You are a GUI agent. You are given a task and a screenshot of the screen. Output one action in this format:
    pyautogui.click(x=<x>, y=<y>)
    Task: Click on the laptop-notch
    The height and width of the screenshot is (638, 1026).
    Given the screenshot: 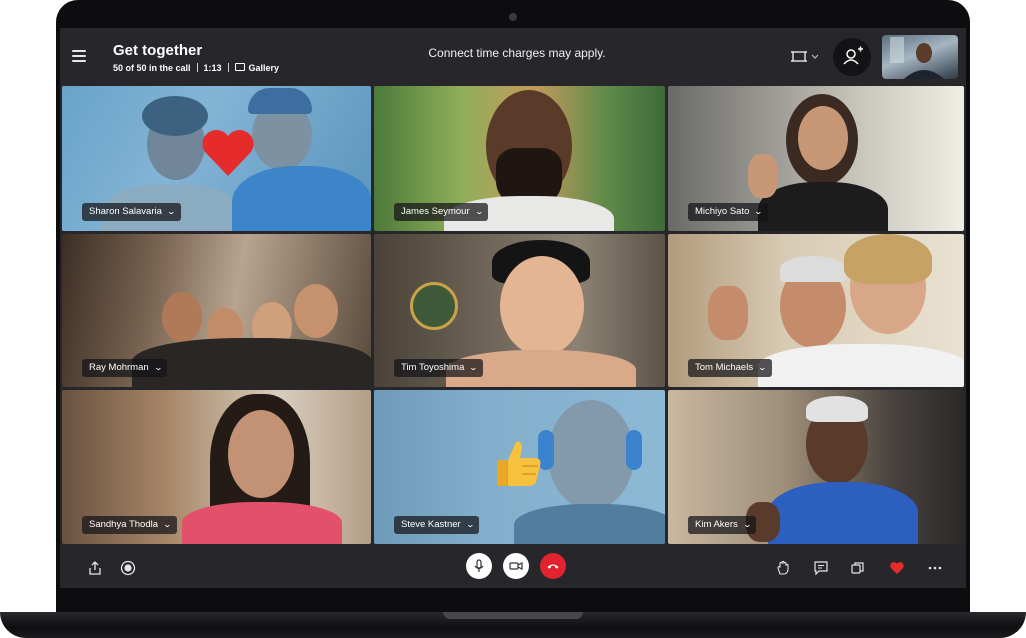 What is the action you would take?
    pyautogui.click(x=513, y=615)
    